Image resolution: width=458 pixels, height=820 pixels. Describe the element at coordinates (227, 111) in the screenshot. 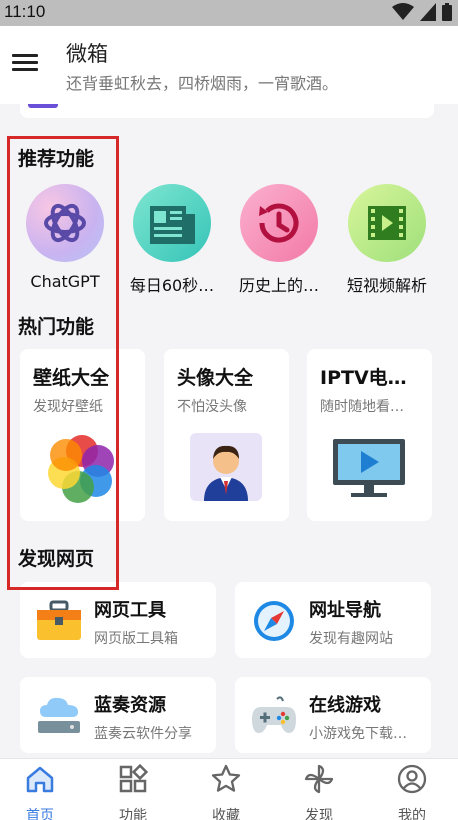

I see `partial-card` at that location.